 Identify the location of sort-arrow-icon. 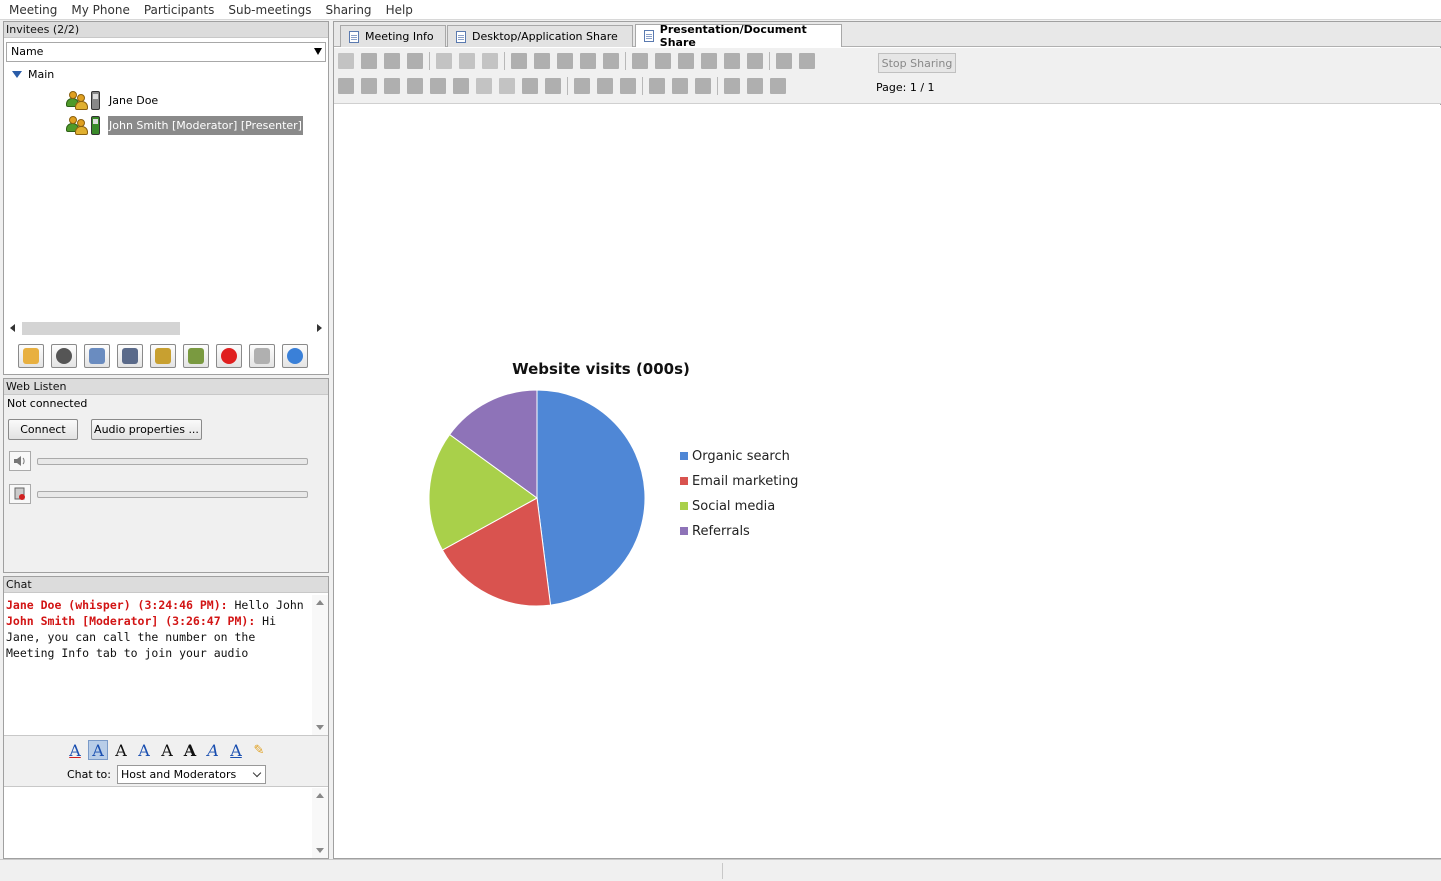
(318, 51).